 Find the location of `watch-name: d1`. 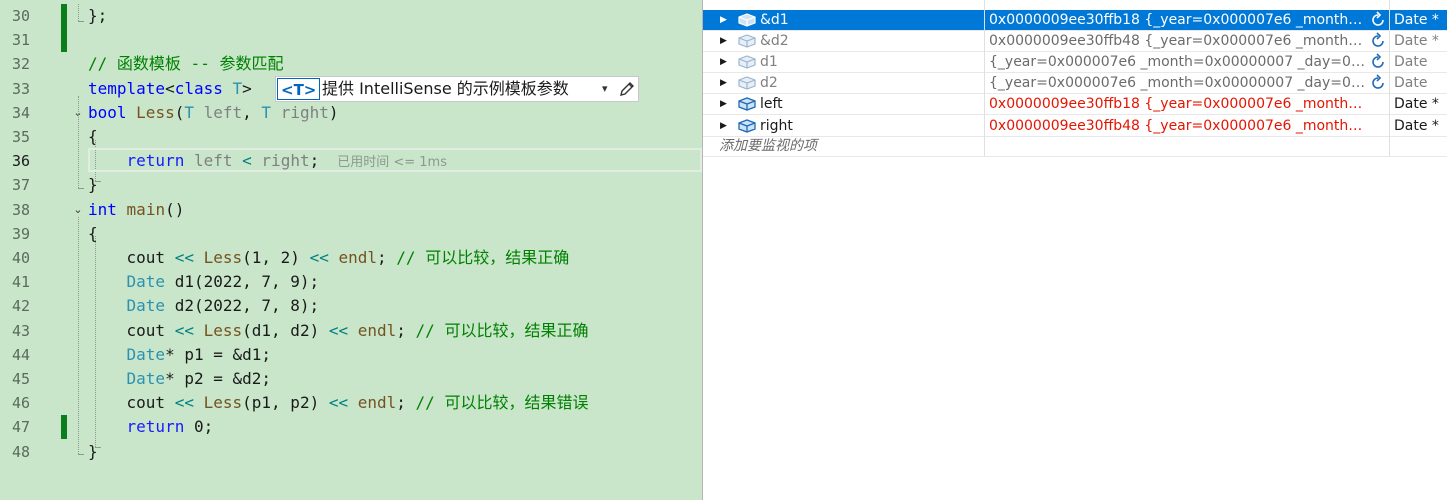

watch-name: d1 is located at coordinates (769, 62).